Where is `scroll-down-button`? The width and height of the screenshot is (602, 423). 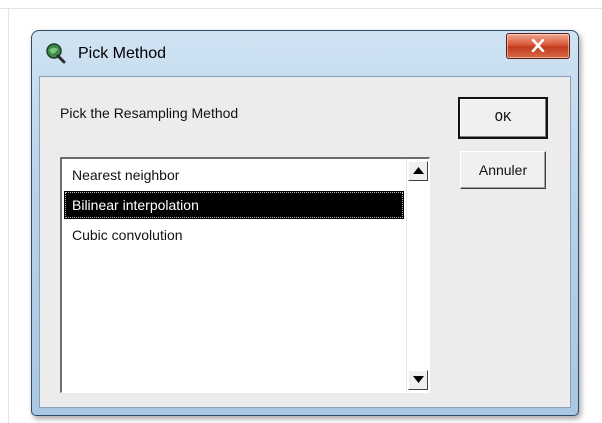
scroll-down-button is located at coordinates (418, 380).